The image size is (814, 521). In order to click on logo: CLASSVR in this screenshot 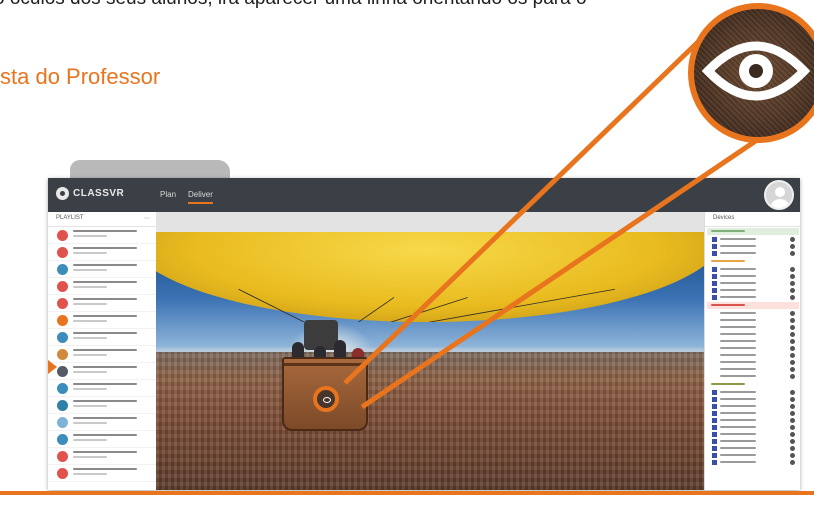, I will do `click(90, 193)`.